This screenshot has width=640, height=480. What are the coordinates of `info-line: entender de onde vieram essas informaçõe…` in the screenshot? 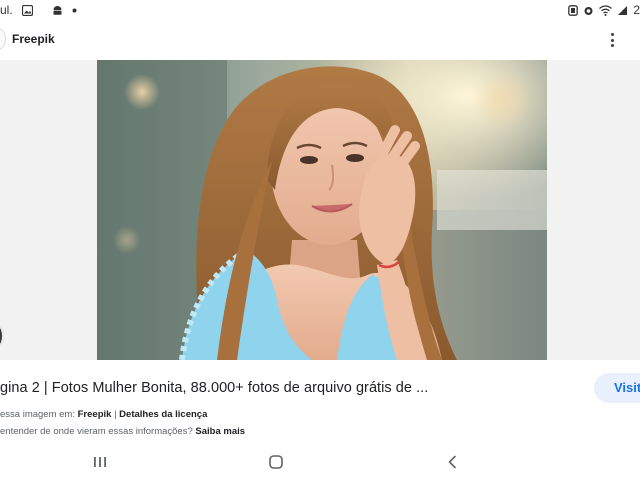 It's located at (122, 431).